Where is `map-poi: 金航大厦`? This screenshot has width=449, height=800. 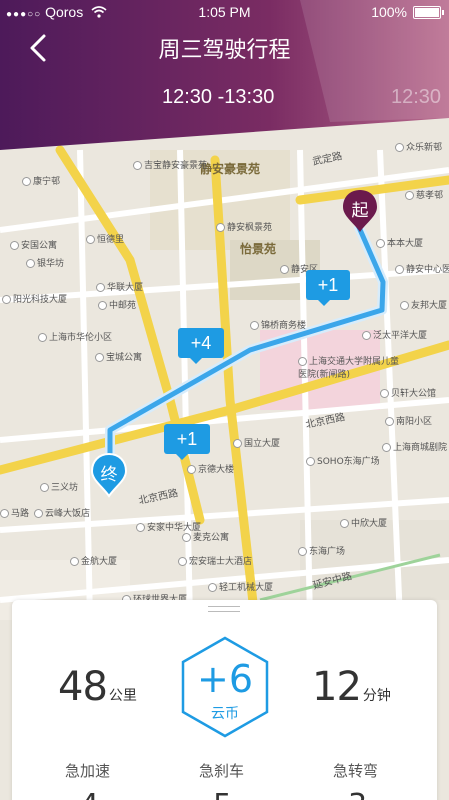 map-poi: 金航大厦 is located at coordinates (93, 560).